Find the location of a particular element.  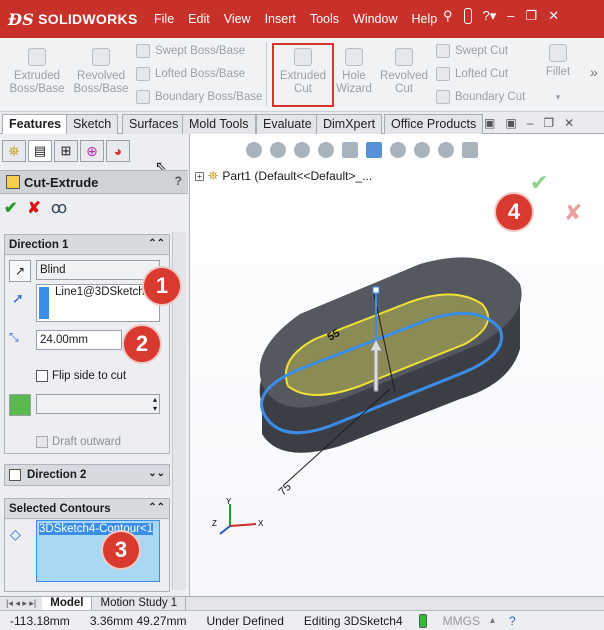

fillet-button: Fillet ▾ is located at coordinates (558, 74).